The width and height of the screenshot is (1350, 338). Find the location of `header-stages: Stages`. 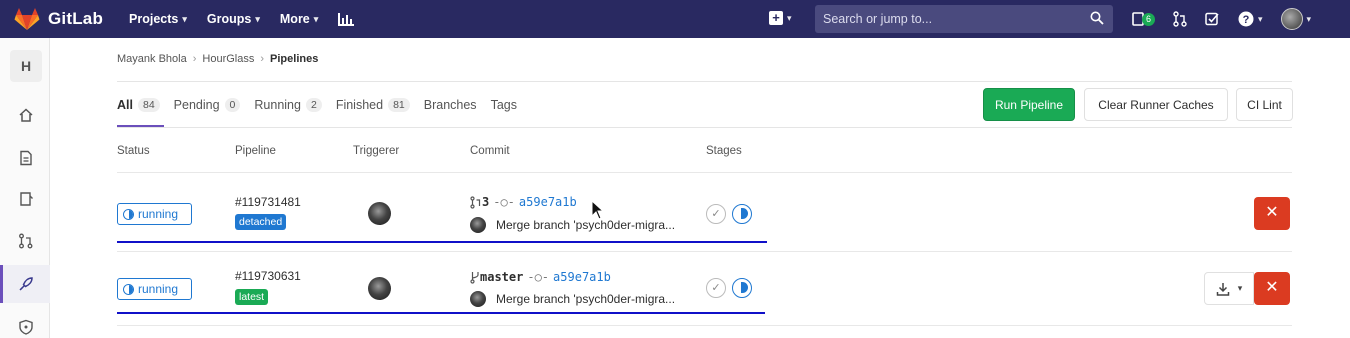

header-stages: Stages is located at coordinates (724, 151).